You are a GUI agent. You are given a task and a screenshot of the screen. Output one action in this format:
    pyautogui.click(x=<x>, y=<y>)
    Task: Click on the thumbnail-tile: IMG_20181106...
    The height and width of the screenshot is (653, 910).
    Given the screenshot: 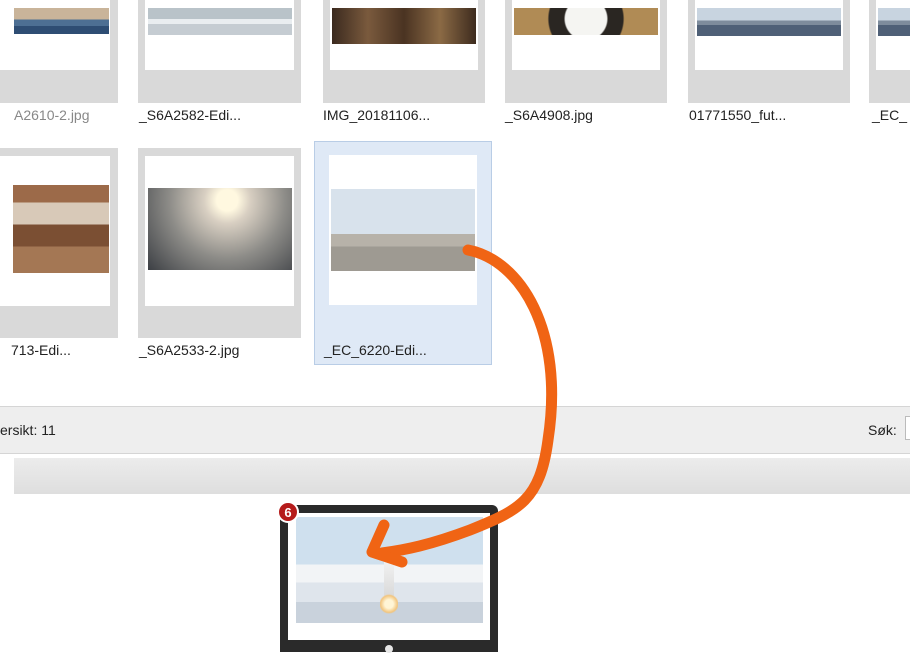 What is the action you would take?
    pyautogui.click(x=405, y=65)
    